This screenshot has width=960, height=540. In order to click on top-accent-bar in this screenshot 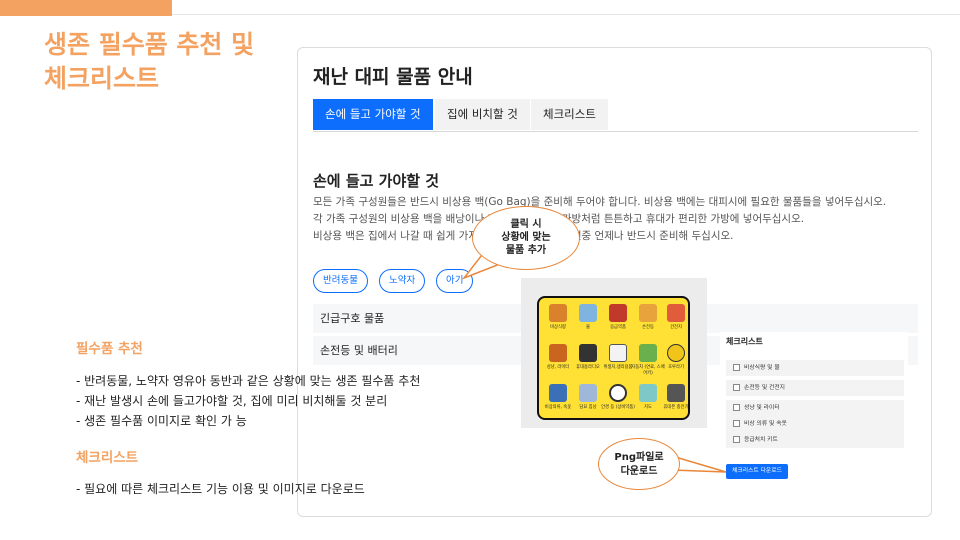, I will do `click(86, 8)`.